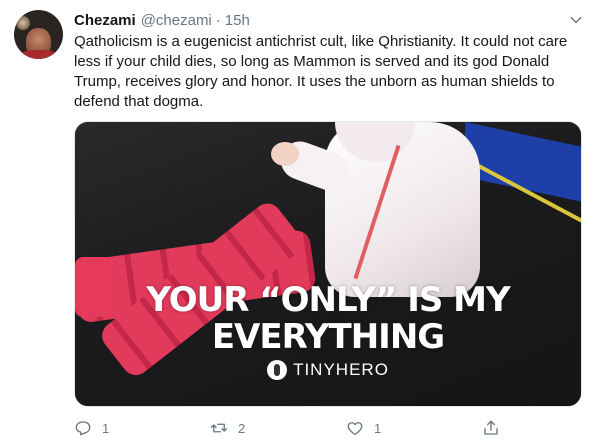  What do you see at coordinates (91, 428) in the screenshot?
I see `reply-button: 1` at bounding box center [91, 428].